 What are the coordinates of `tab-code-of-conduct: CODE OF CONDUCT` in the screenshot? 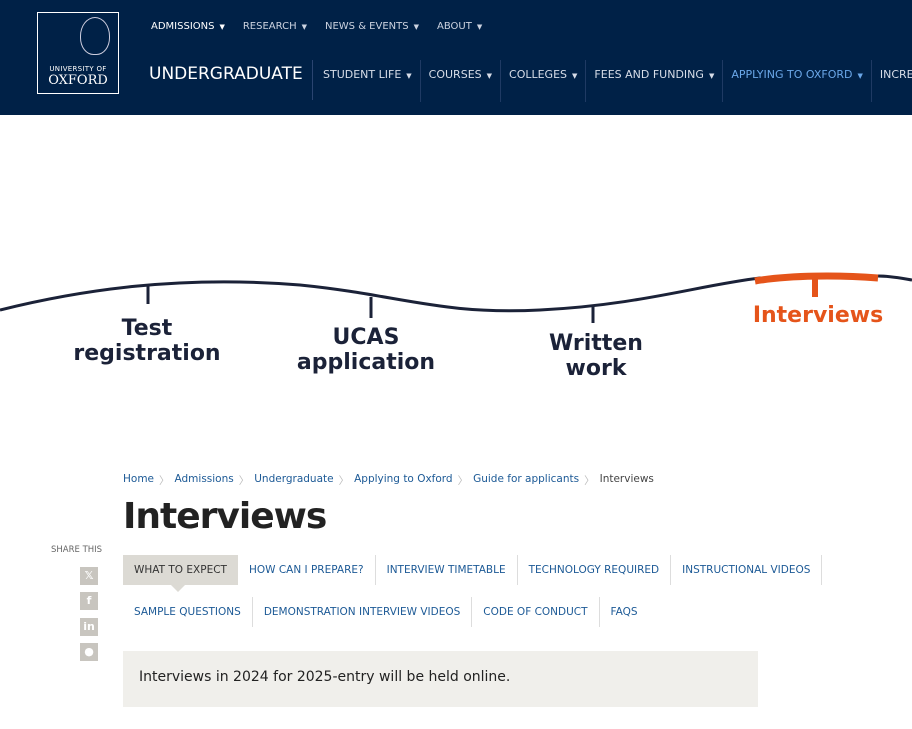 It's located at (536, 612).